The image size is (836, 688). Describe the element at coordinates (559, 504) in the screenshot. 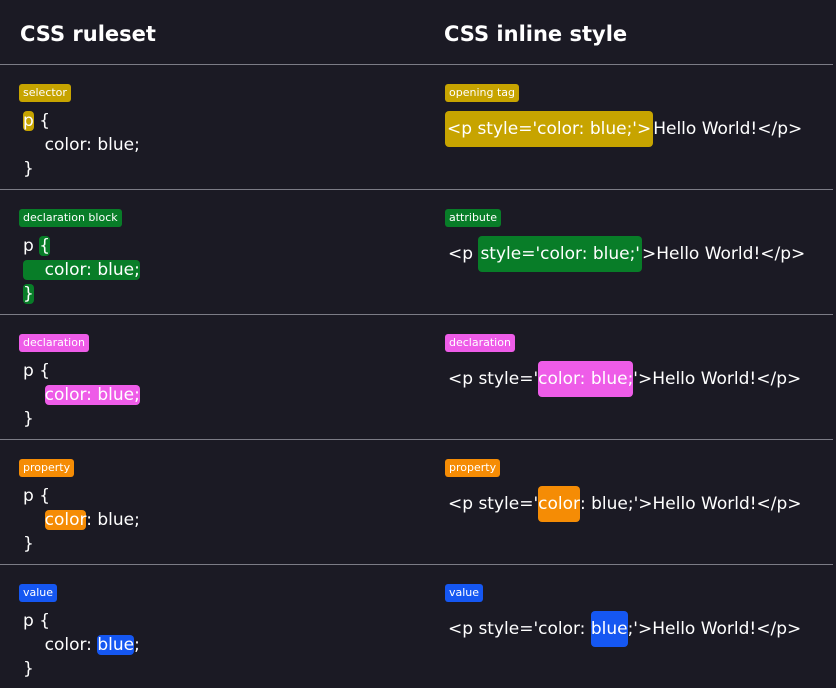

I see `highlight-property-inline: color` at that location.